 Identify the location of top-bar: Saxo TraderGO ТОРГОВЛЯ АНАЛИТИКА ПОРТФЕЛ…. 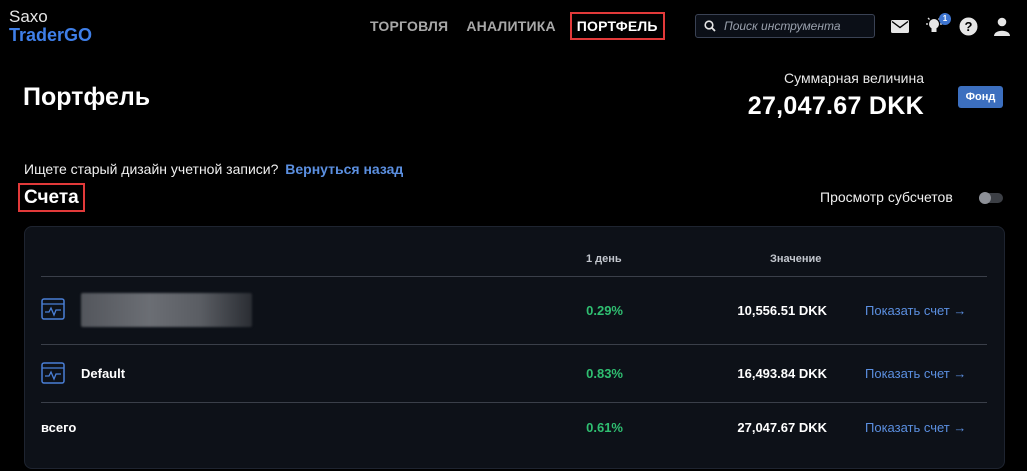
(513, 28).